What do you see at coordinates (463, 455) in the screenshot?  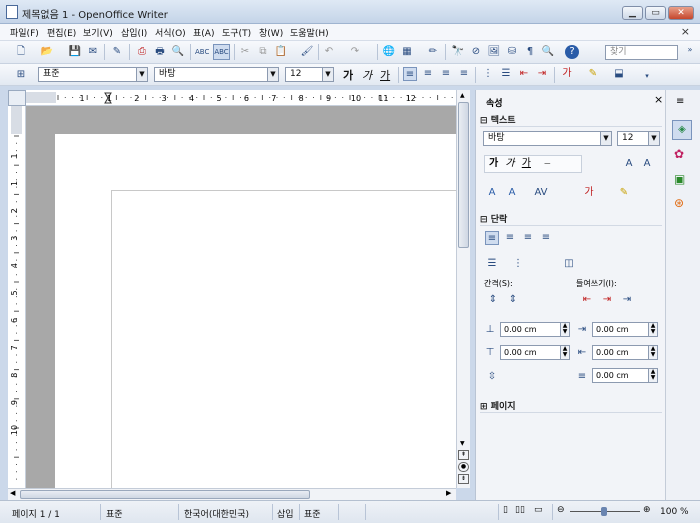 I see `previous-page-icon: ⇞` at bounding box center [463, 455].